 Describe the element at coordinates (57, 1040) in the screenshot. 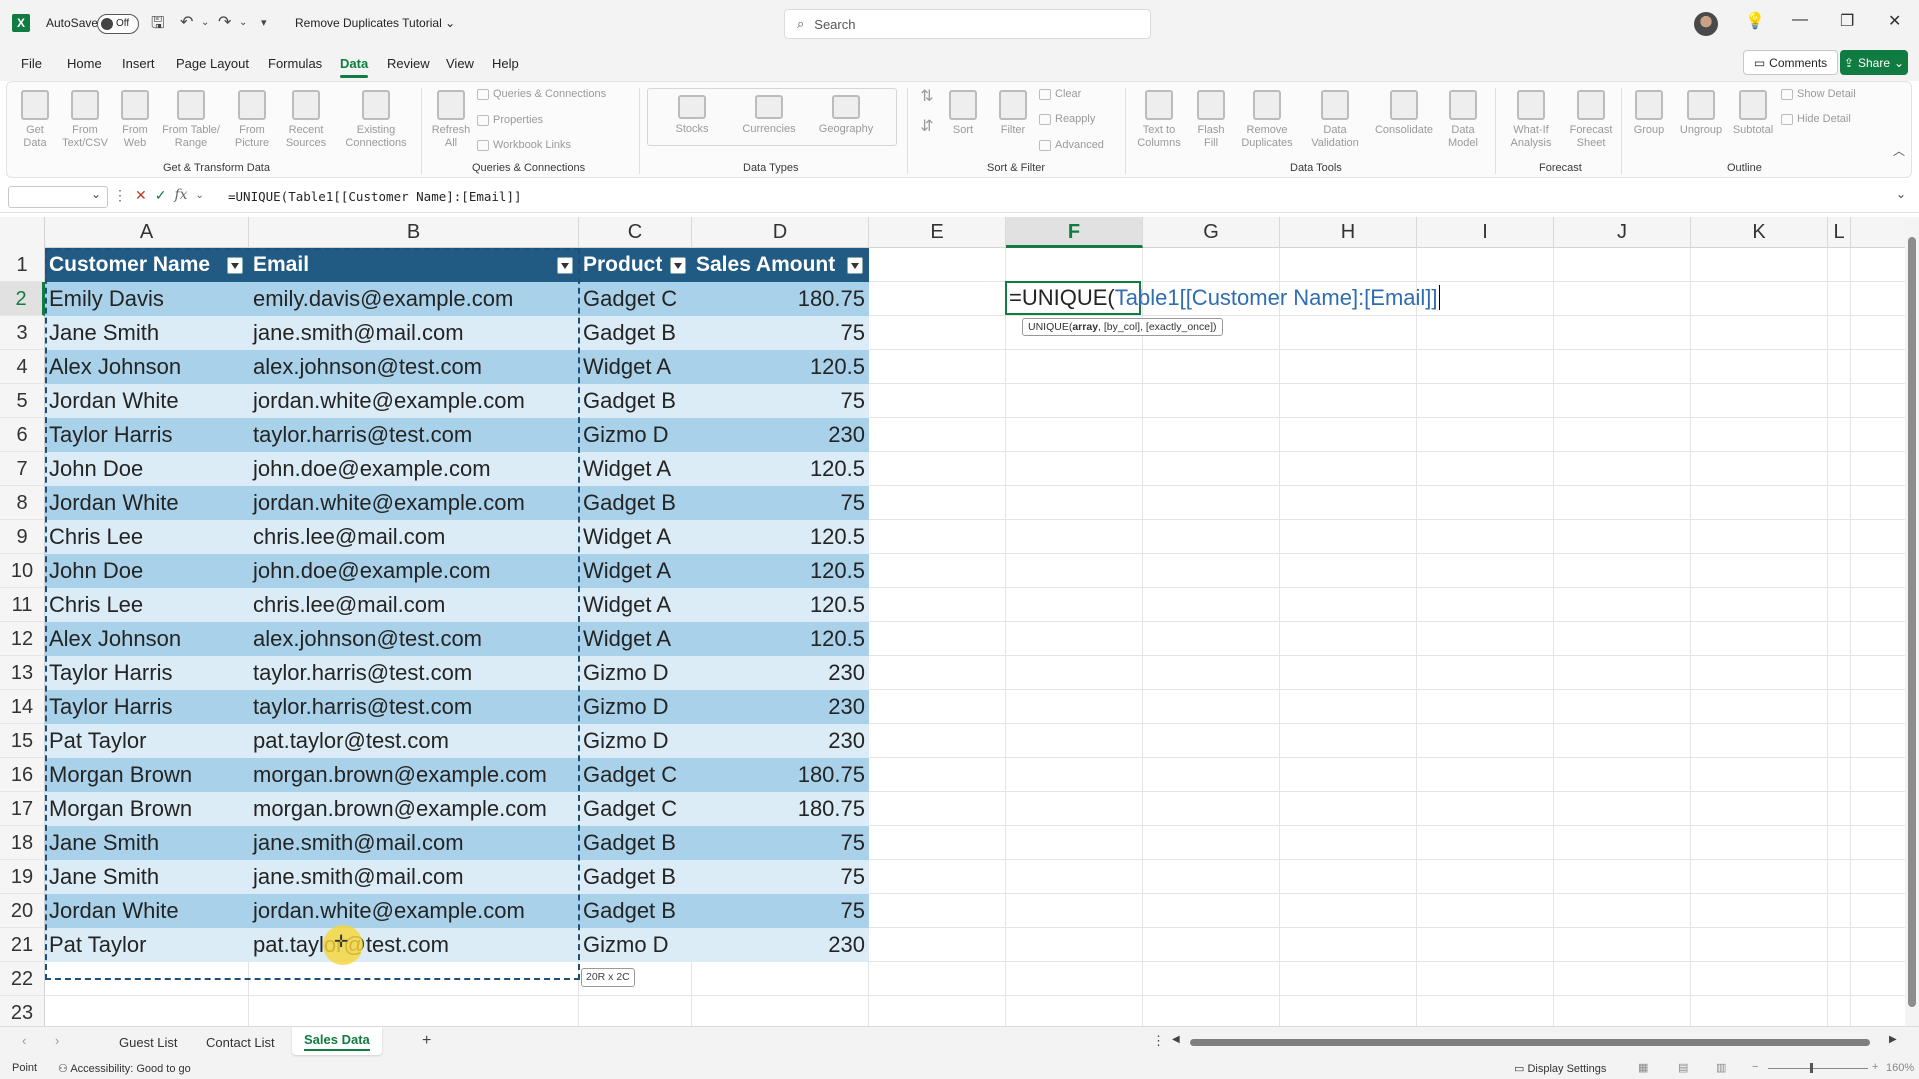

I see `next-sheet-icon: ›` at that location.